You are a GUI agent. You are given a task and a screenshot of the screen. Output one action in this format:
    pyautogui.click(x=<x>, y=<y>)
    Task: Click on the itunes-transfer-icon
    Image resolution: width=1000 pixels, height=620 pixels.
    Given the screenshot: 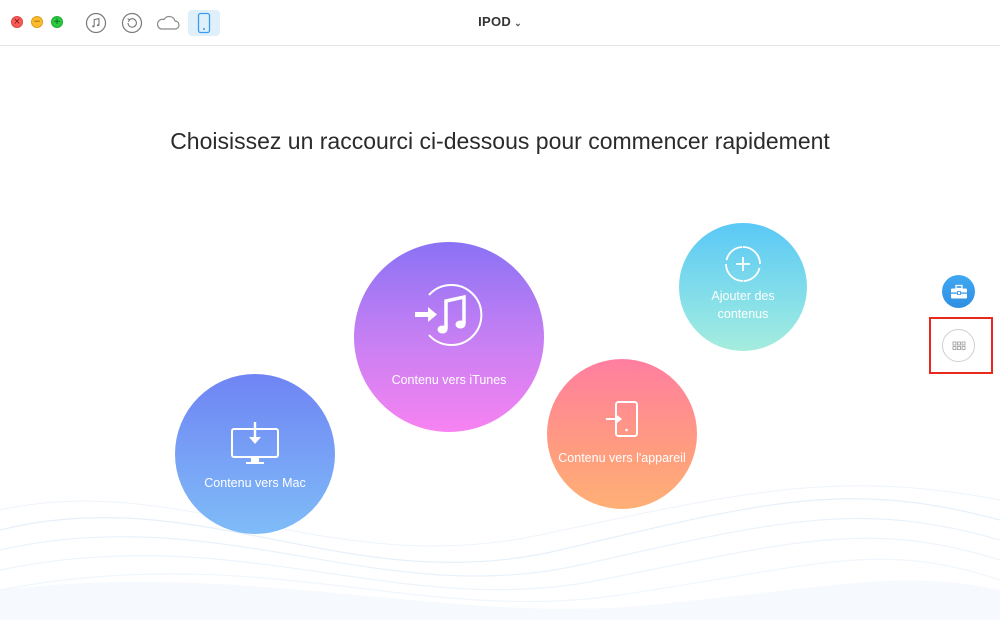 What is the action you would take?
    pyautogui.click(x=449, y=315)
    